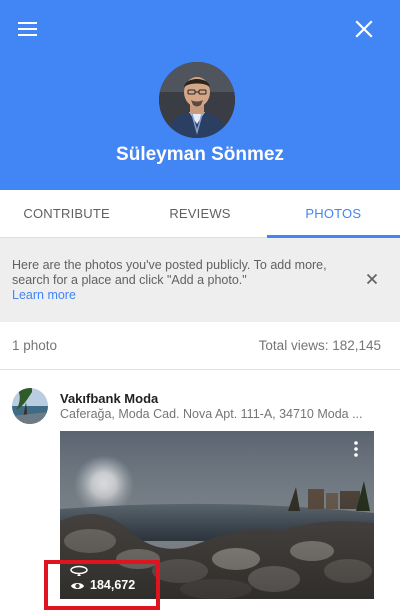  Describe the element at coordinates (29, 29) in the screenshot. I see `hamburger-menu-icon` at that location.